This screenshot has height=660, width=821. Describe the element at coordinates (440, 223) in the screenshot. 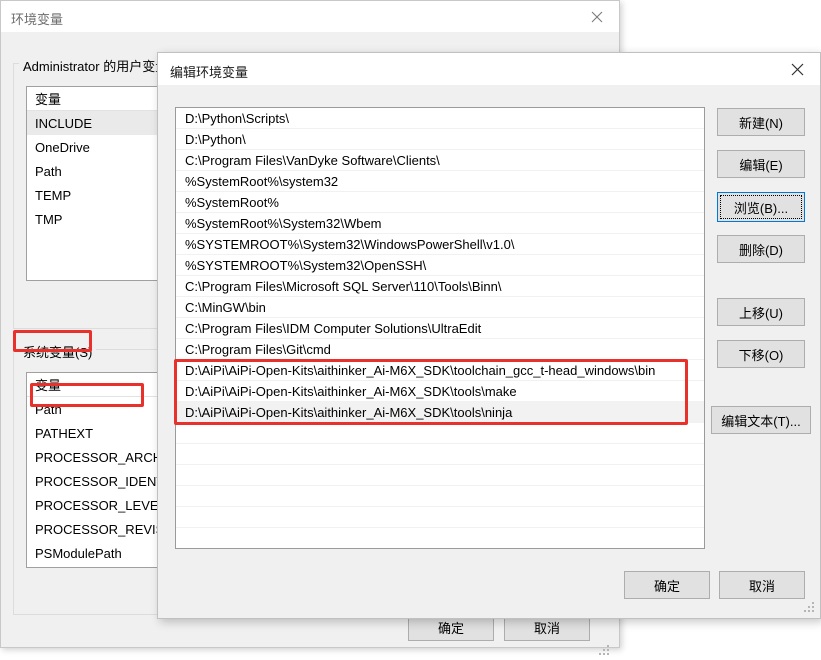

I see `list-item: %SystemRoot%\System32\Wbem` at that location.